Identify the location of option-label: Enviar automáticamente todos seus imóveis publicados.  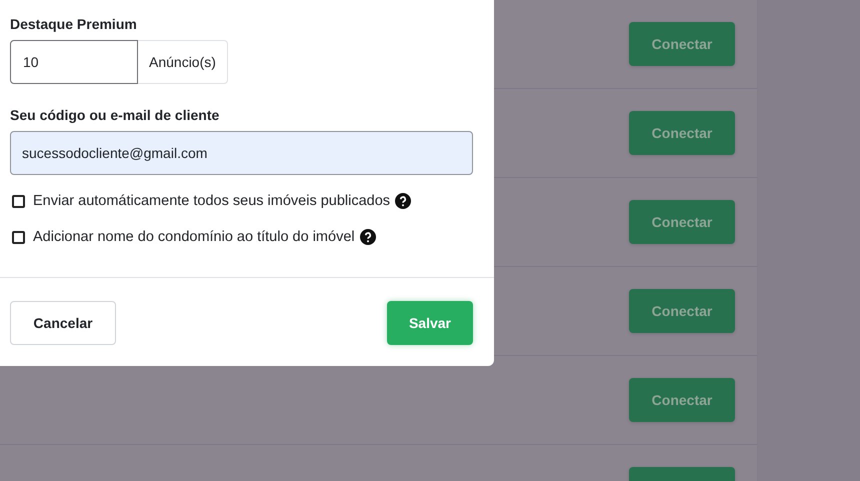
(211, 201).